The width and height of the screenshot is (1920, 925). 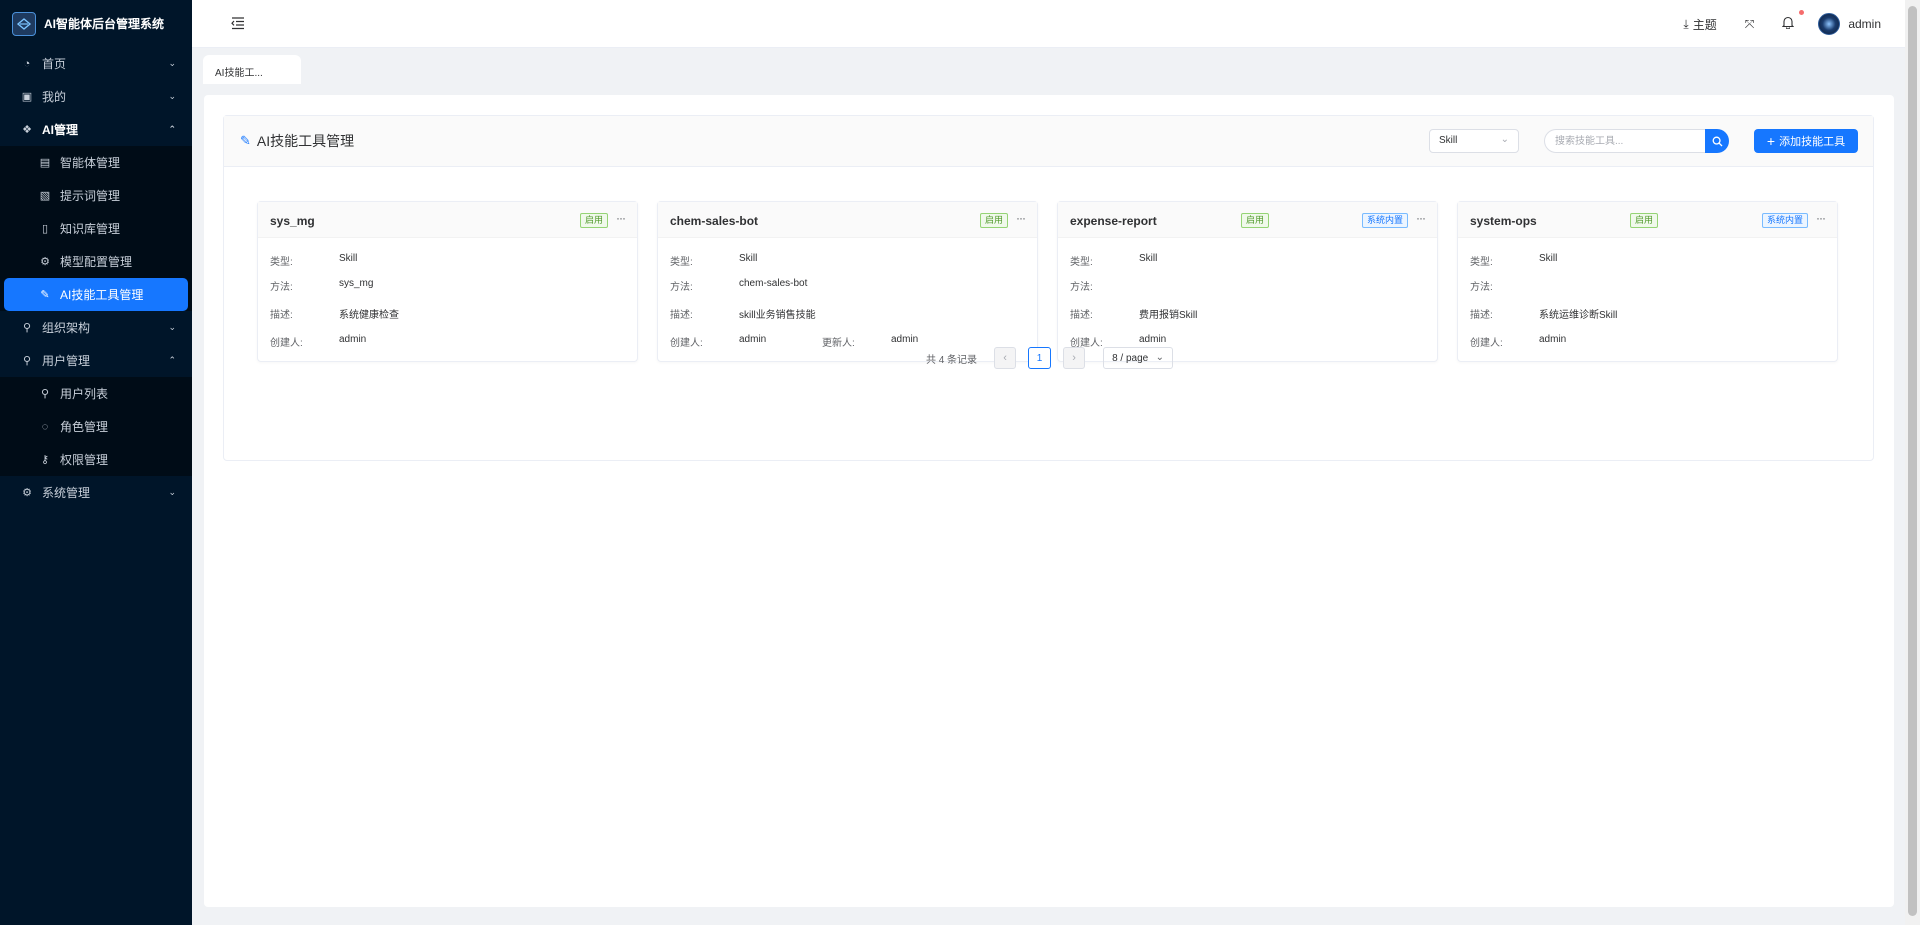 What do you see at coordinates (1802, 12) in the screenshot?
I see `notification-badge` at bounding box center [1802, 12].